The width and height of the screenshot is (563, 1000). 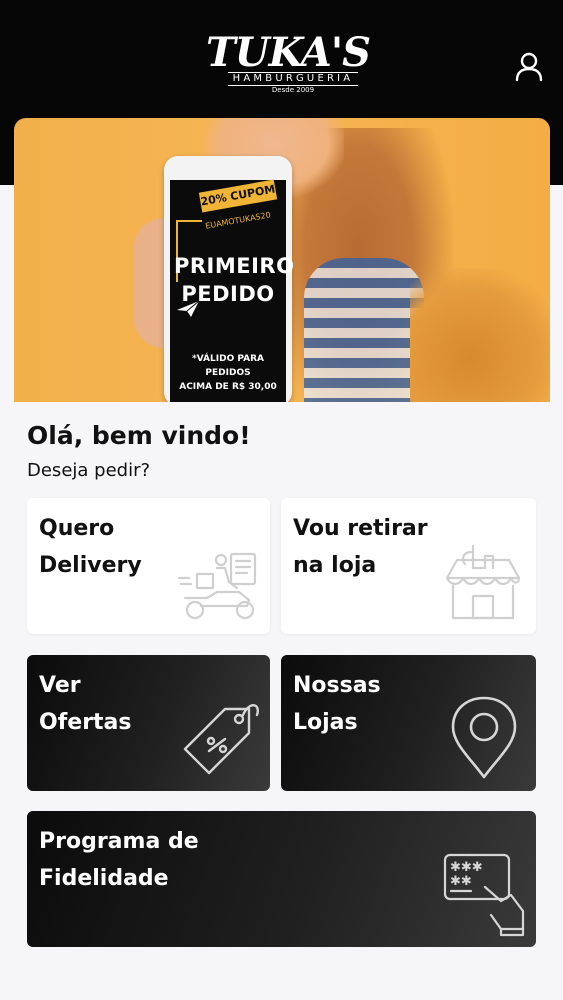 I want to click on banner-photo-shirt, so click(x=364, y=330).